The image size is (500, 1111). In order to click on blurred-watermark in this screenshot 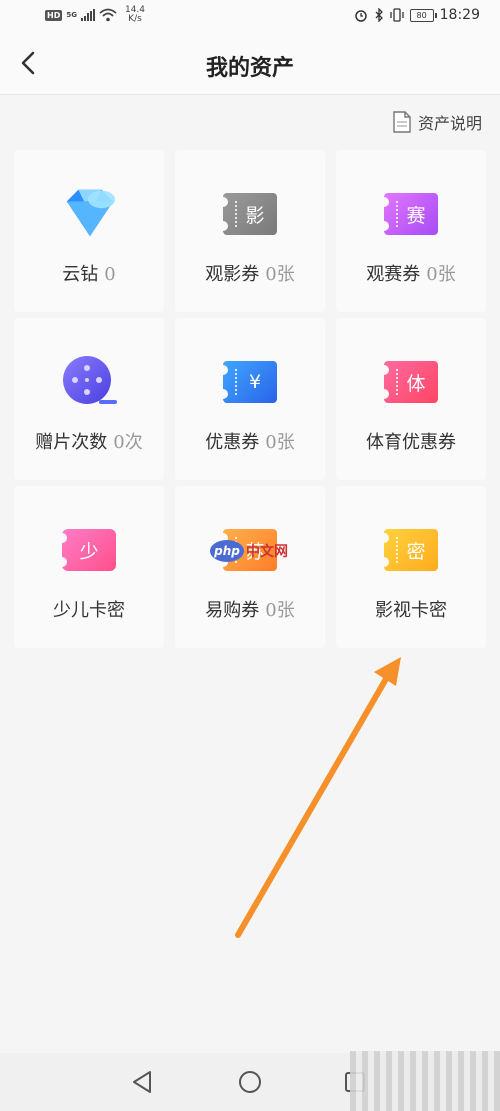, I will do `click(425, 1081)`.